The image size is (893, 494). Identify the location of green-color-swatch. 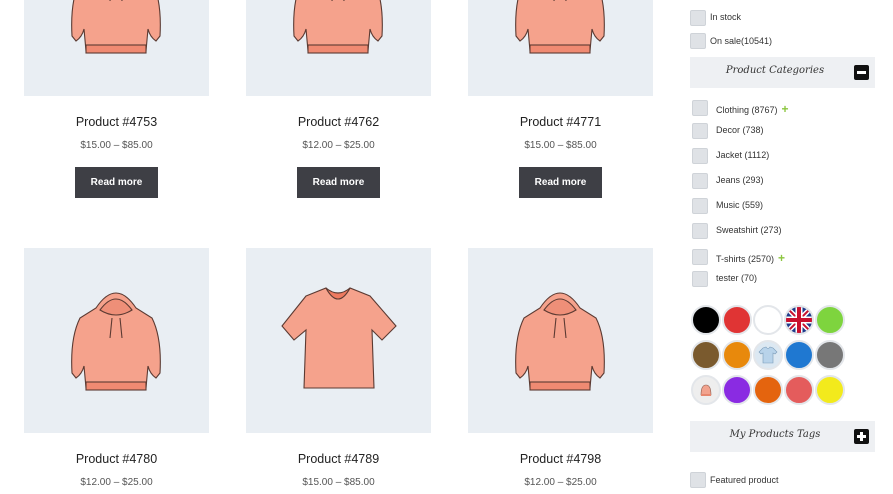
(830, 320).